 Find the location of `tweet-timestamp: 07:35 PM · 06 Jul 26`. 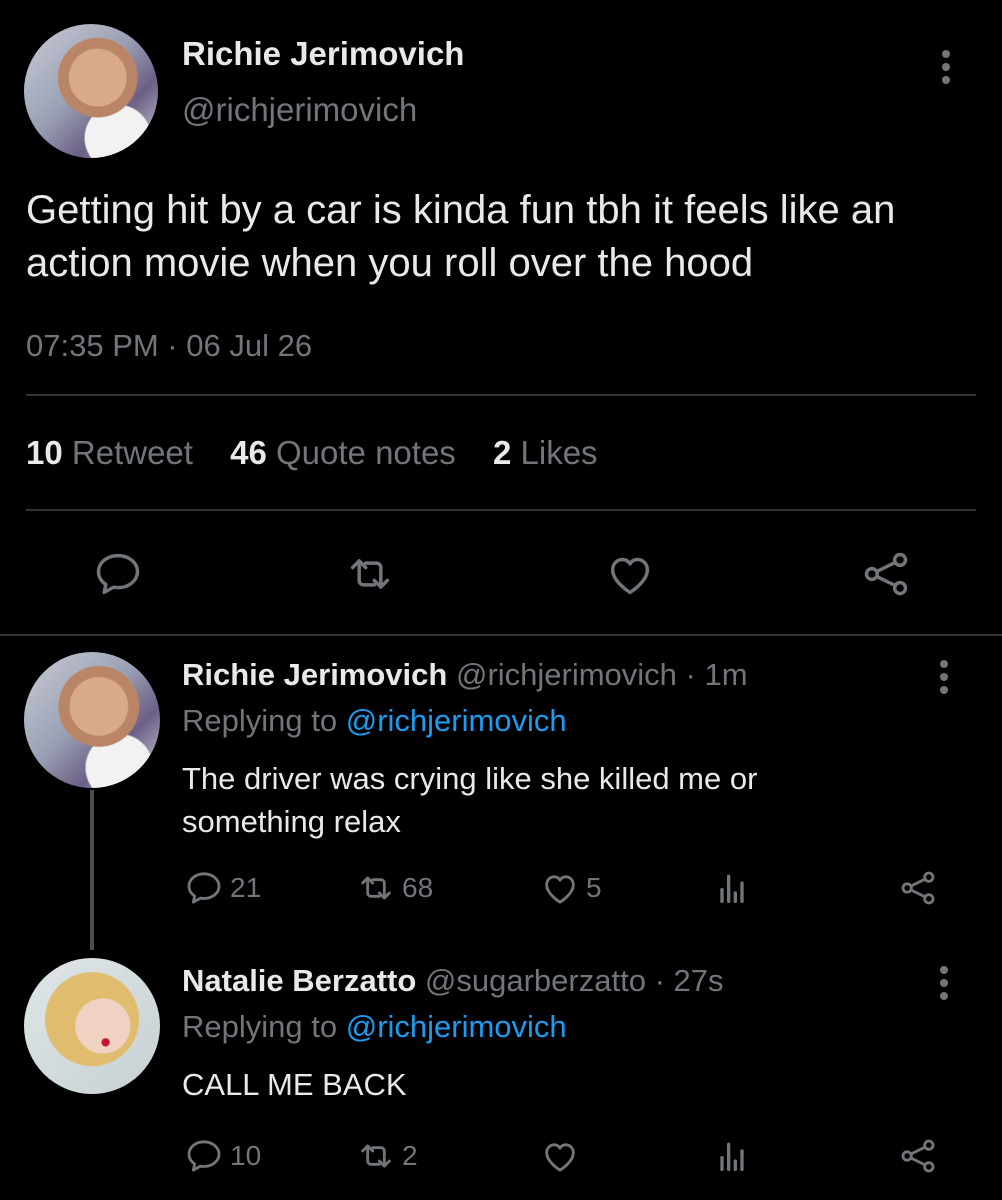

tweet-timestamp: 07:35 PM · 06 Jul 26 is located at coordinates (169, 346).